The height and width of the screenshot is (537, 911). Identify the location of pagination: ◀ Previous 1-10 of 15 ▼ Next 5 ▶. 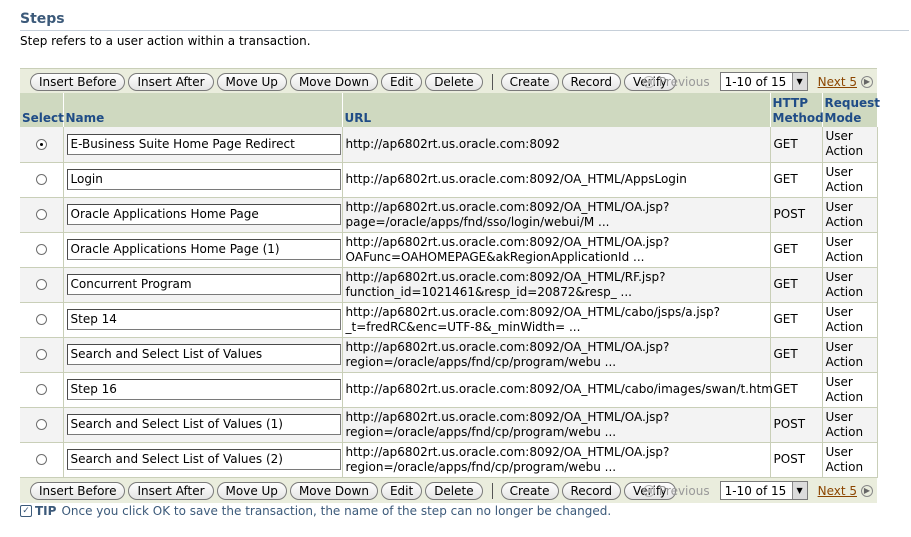
(757, 81).